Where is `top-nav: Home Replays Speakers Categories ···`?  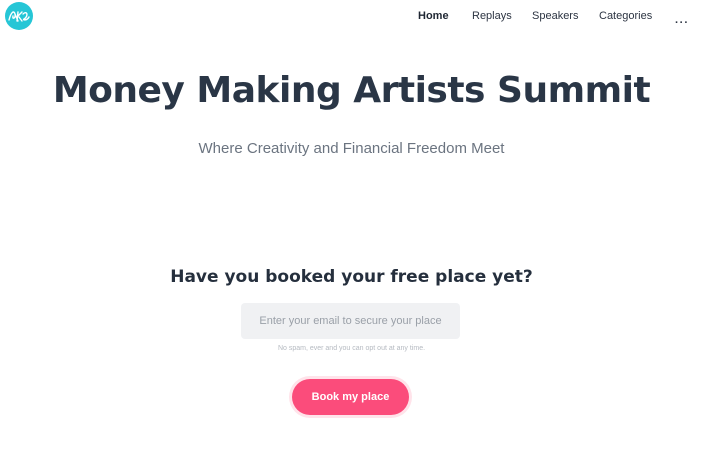
top-nav: Home Replays Speakers Categories ··· is located at coordinates (351, 19).